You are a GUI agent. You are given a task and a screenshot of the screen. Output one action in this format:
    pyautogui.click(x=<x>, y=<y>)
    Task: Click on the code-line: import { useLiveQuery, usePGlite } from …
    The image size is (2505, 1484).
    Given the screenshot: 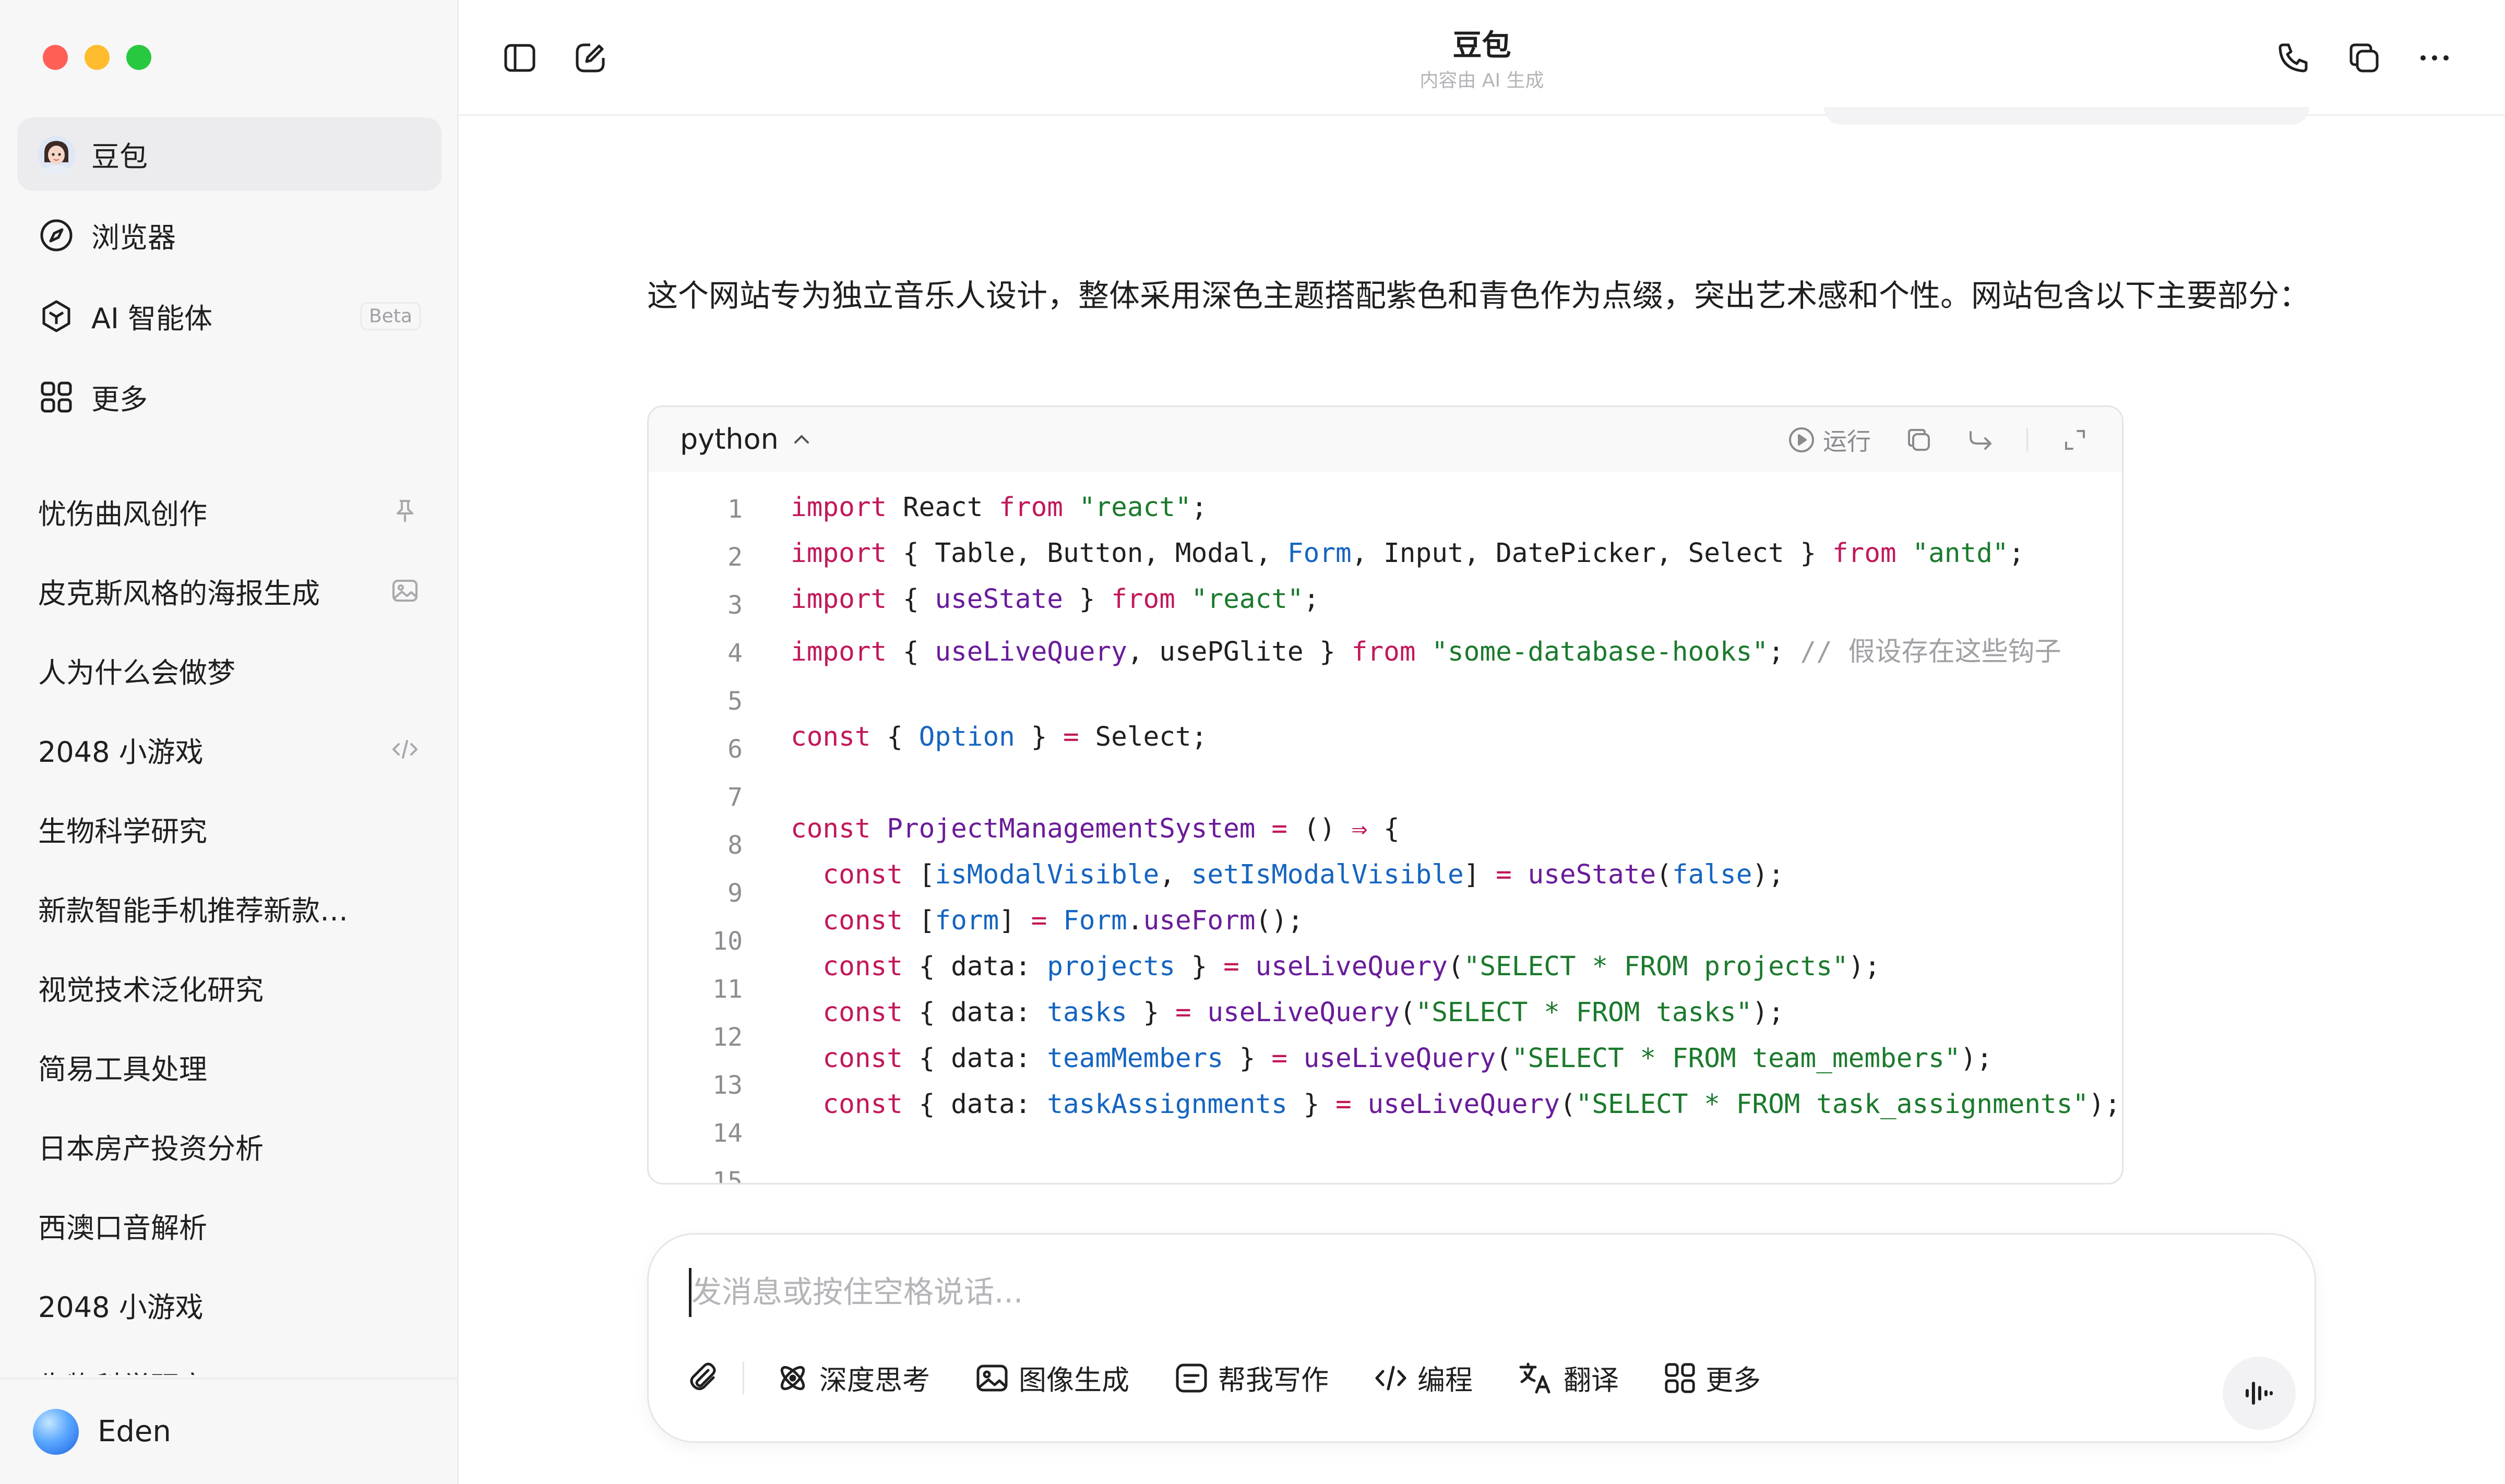 What is the action you would take?
    pyautogui.click(x=1426, y=652)
    